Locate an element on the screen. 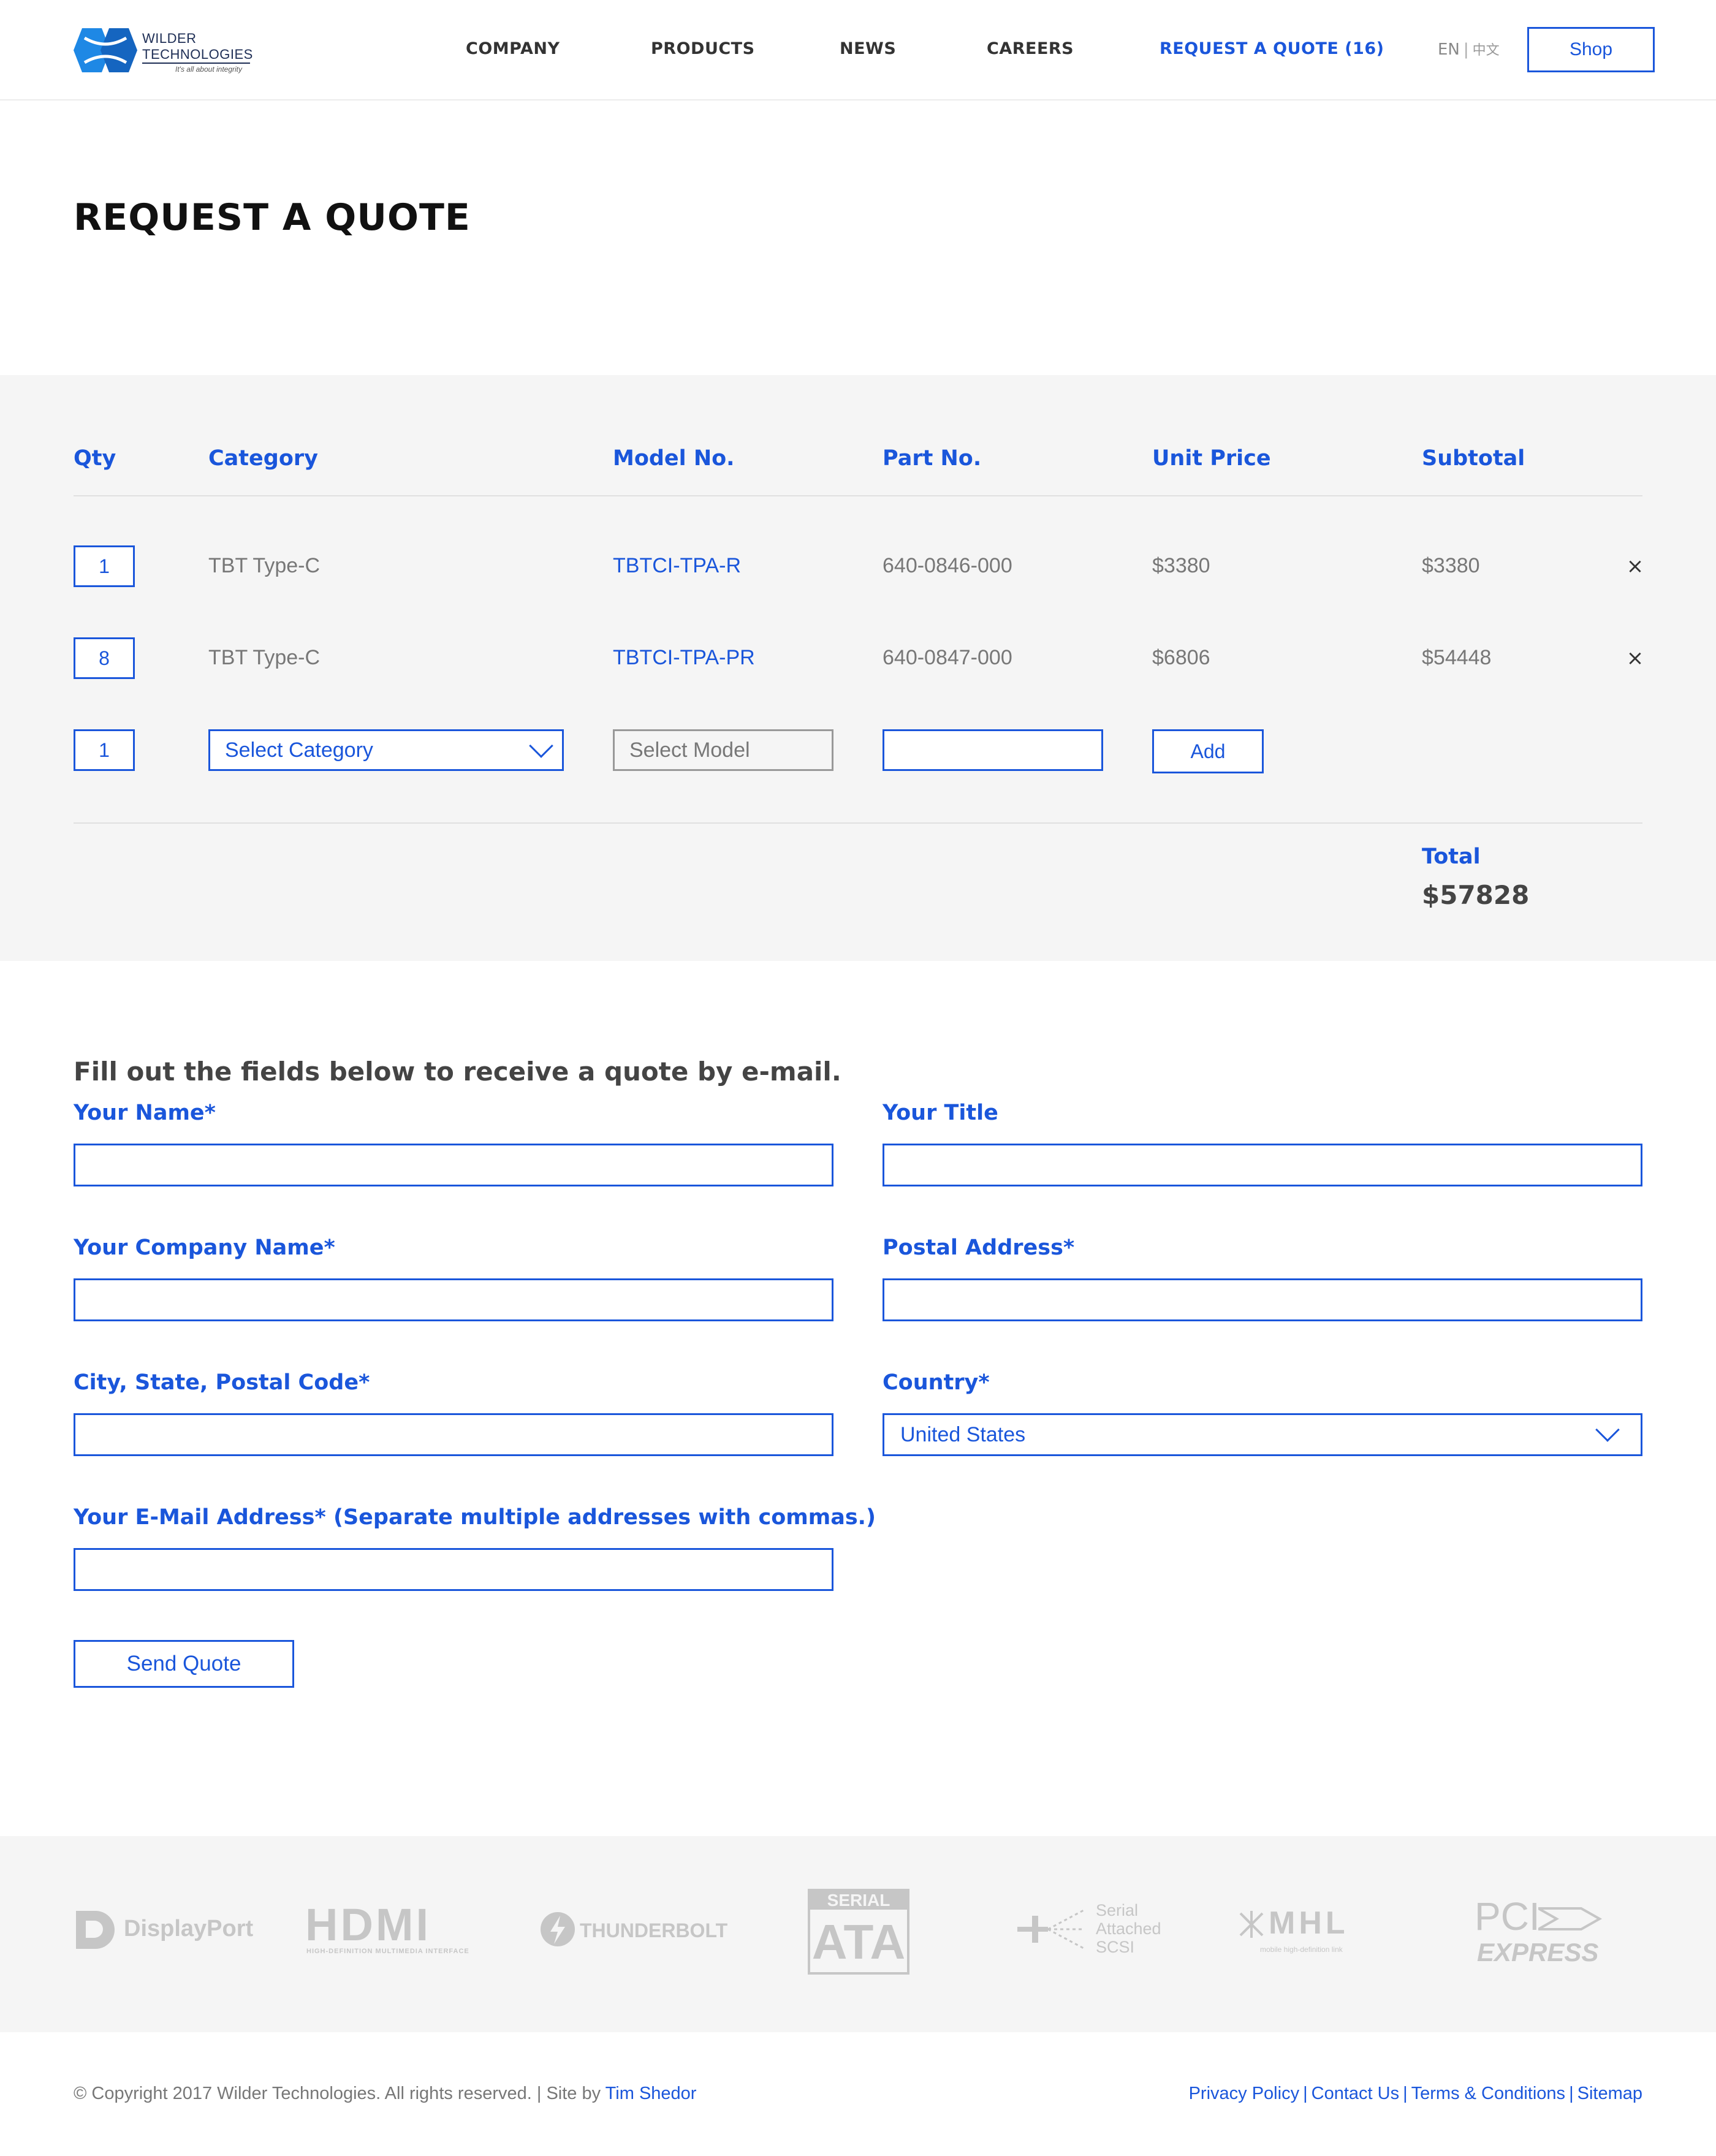 This screenshot has height=2156, width=1716. country-select-value: United States is located at coordinates (963, 1434).